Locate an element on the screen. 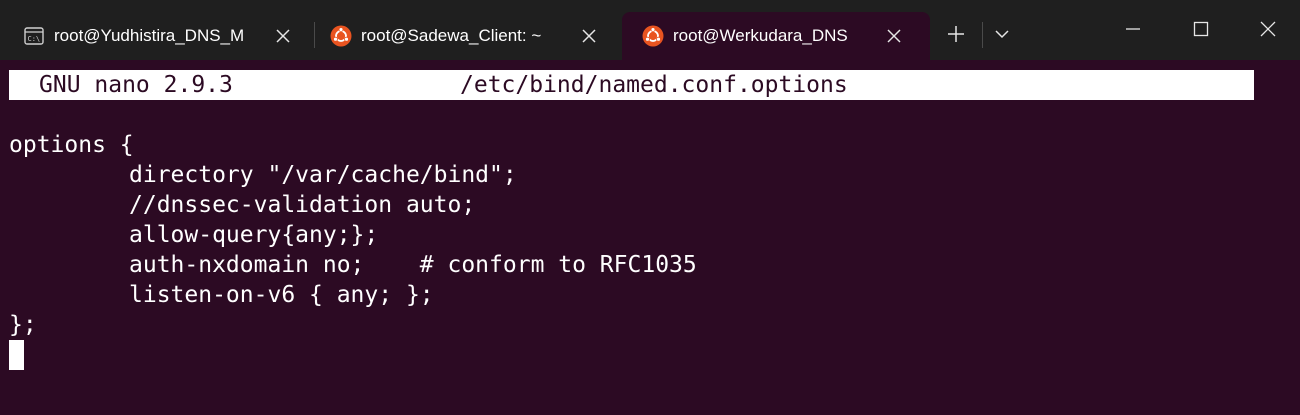 Image resolution: width=1300 pixels, height=415 pixels. code-line: options { is located at coordinates (353, 145).